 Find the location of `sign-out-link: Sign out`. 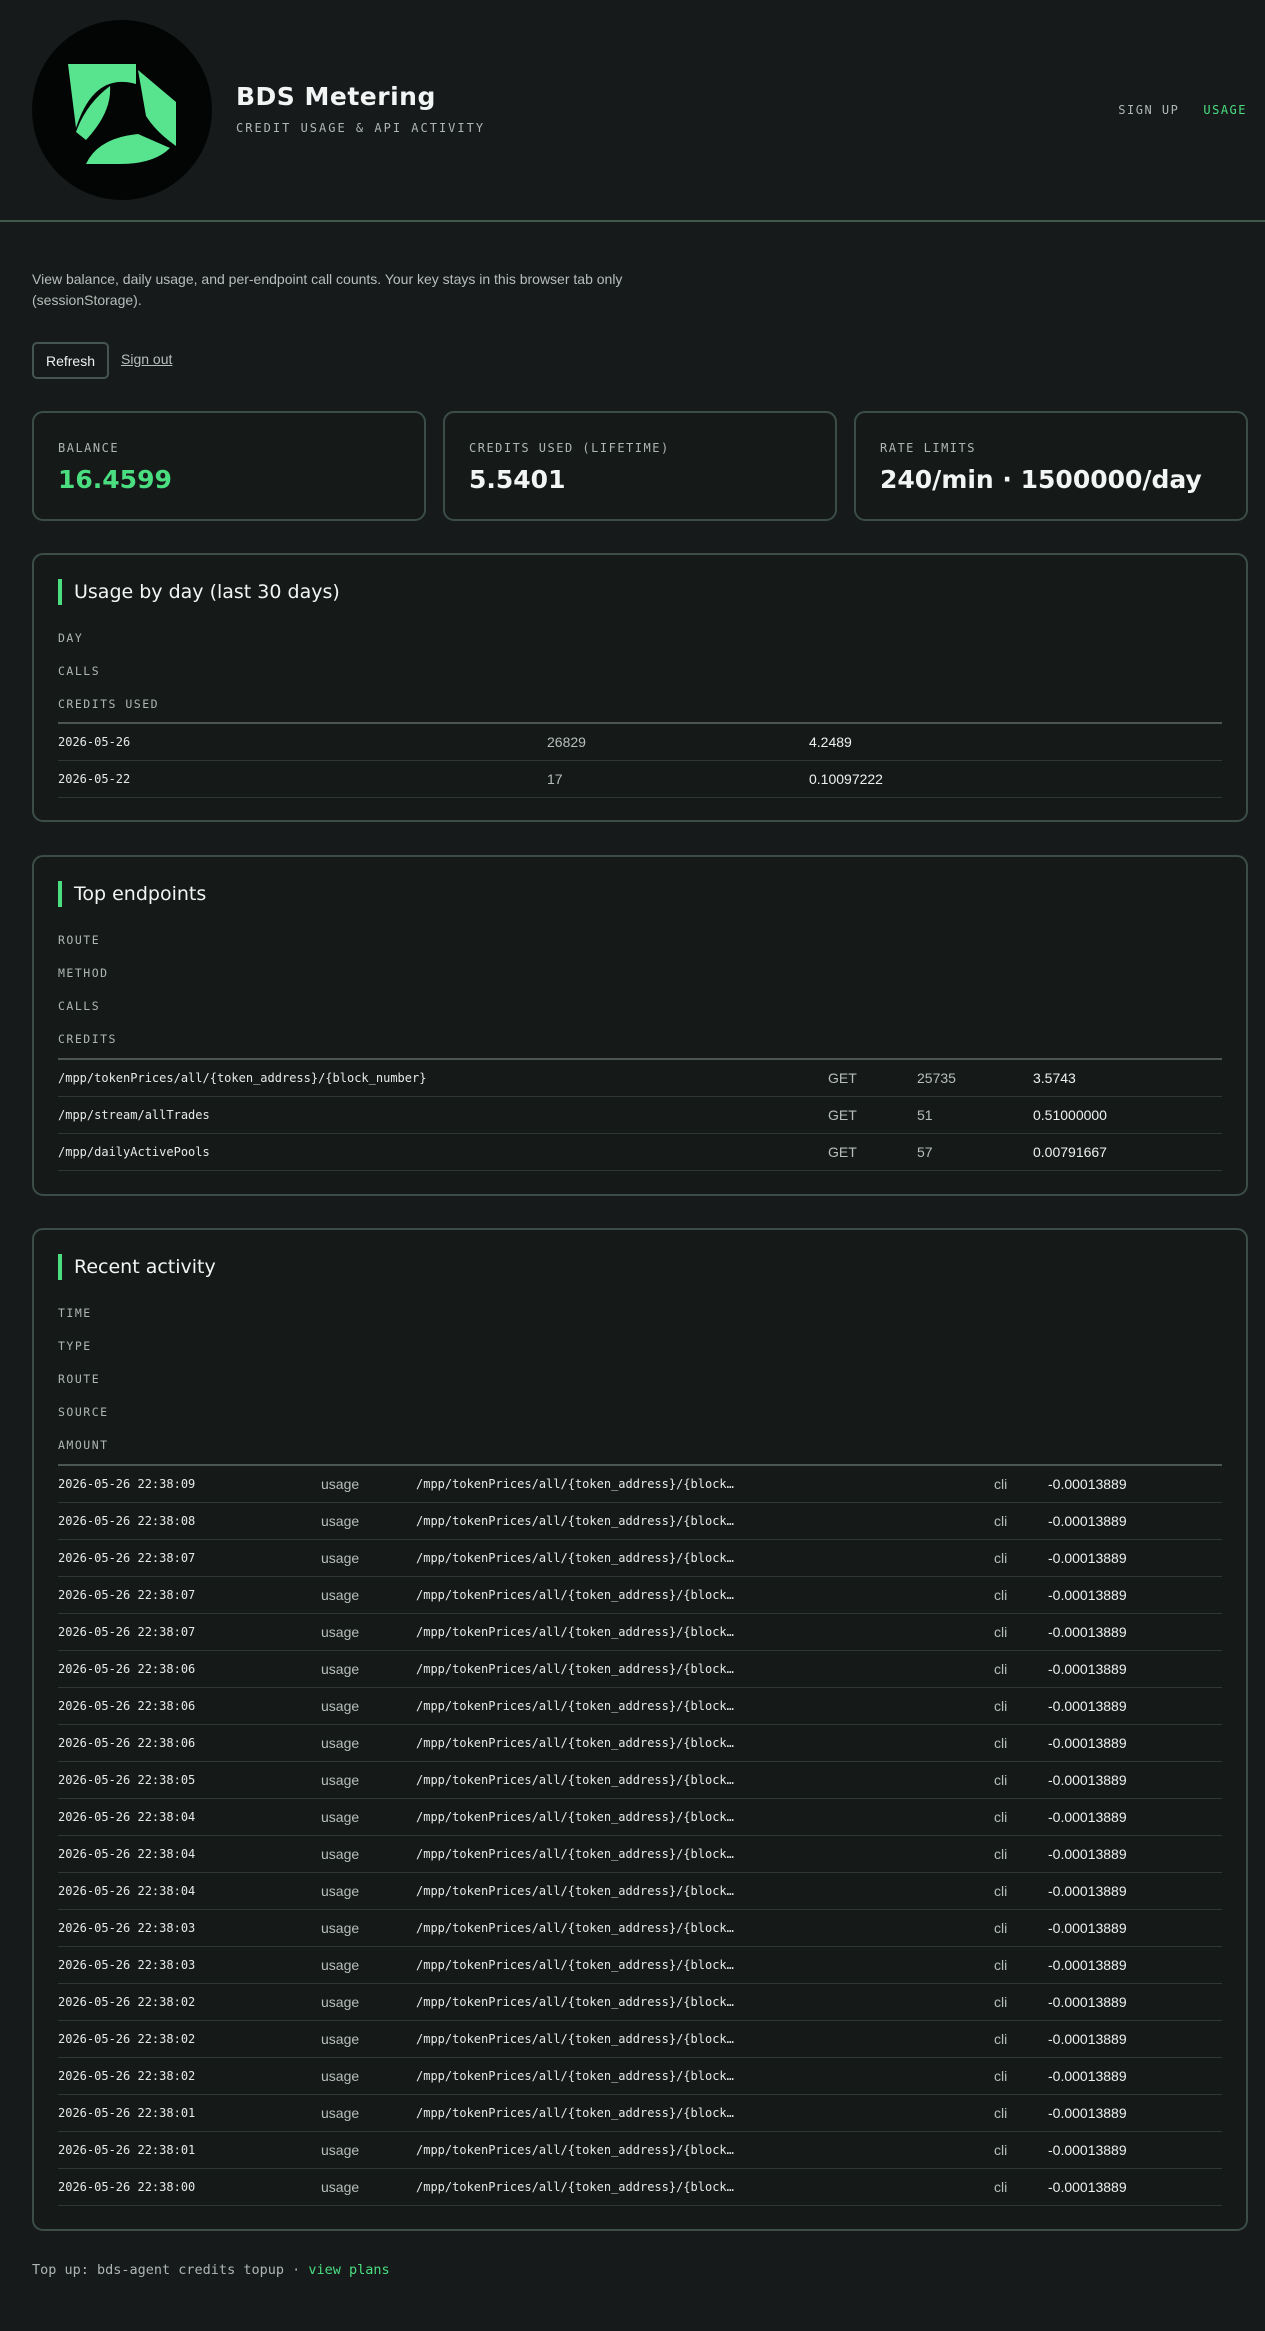

sign-out-link: Sign out is located at coordinates (146, 359).